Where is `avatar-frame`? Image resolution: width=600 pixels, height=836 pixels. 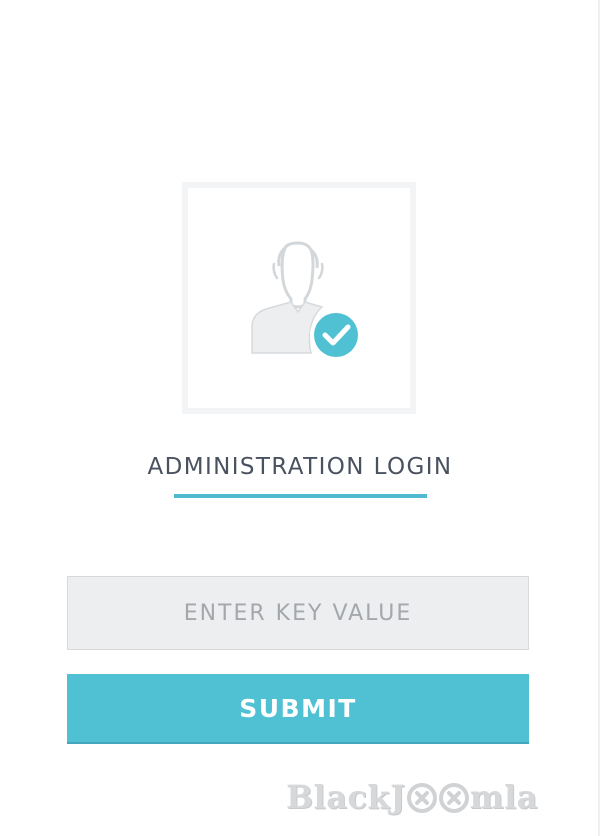 avatar-frame is located at coordinates (299, 298).